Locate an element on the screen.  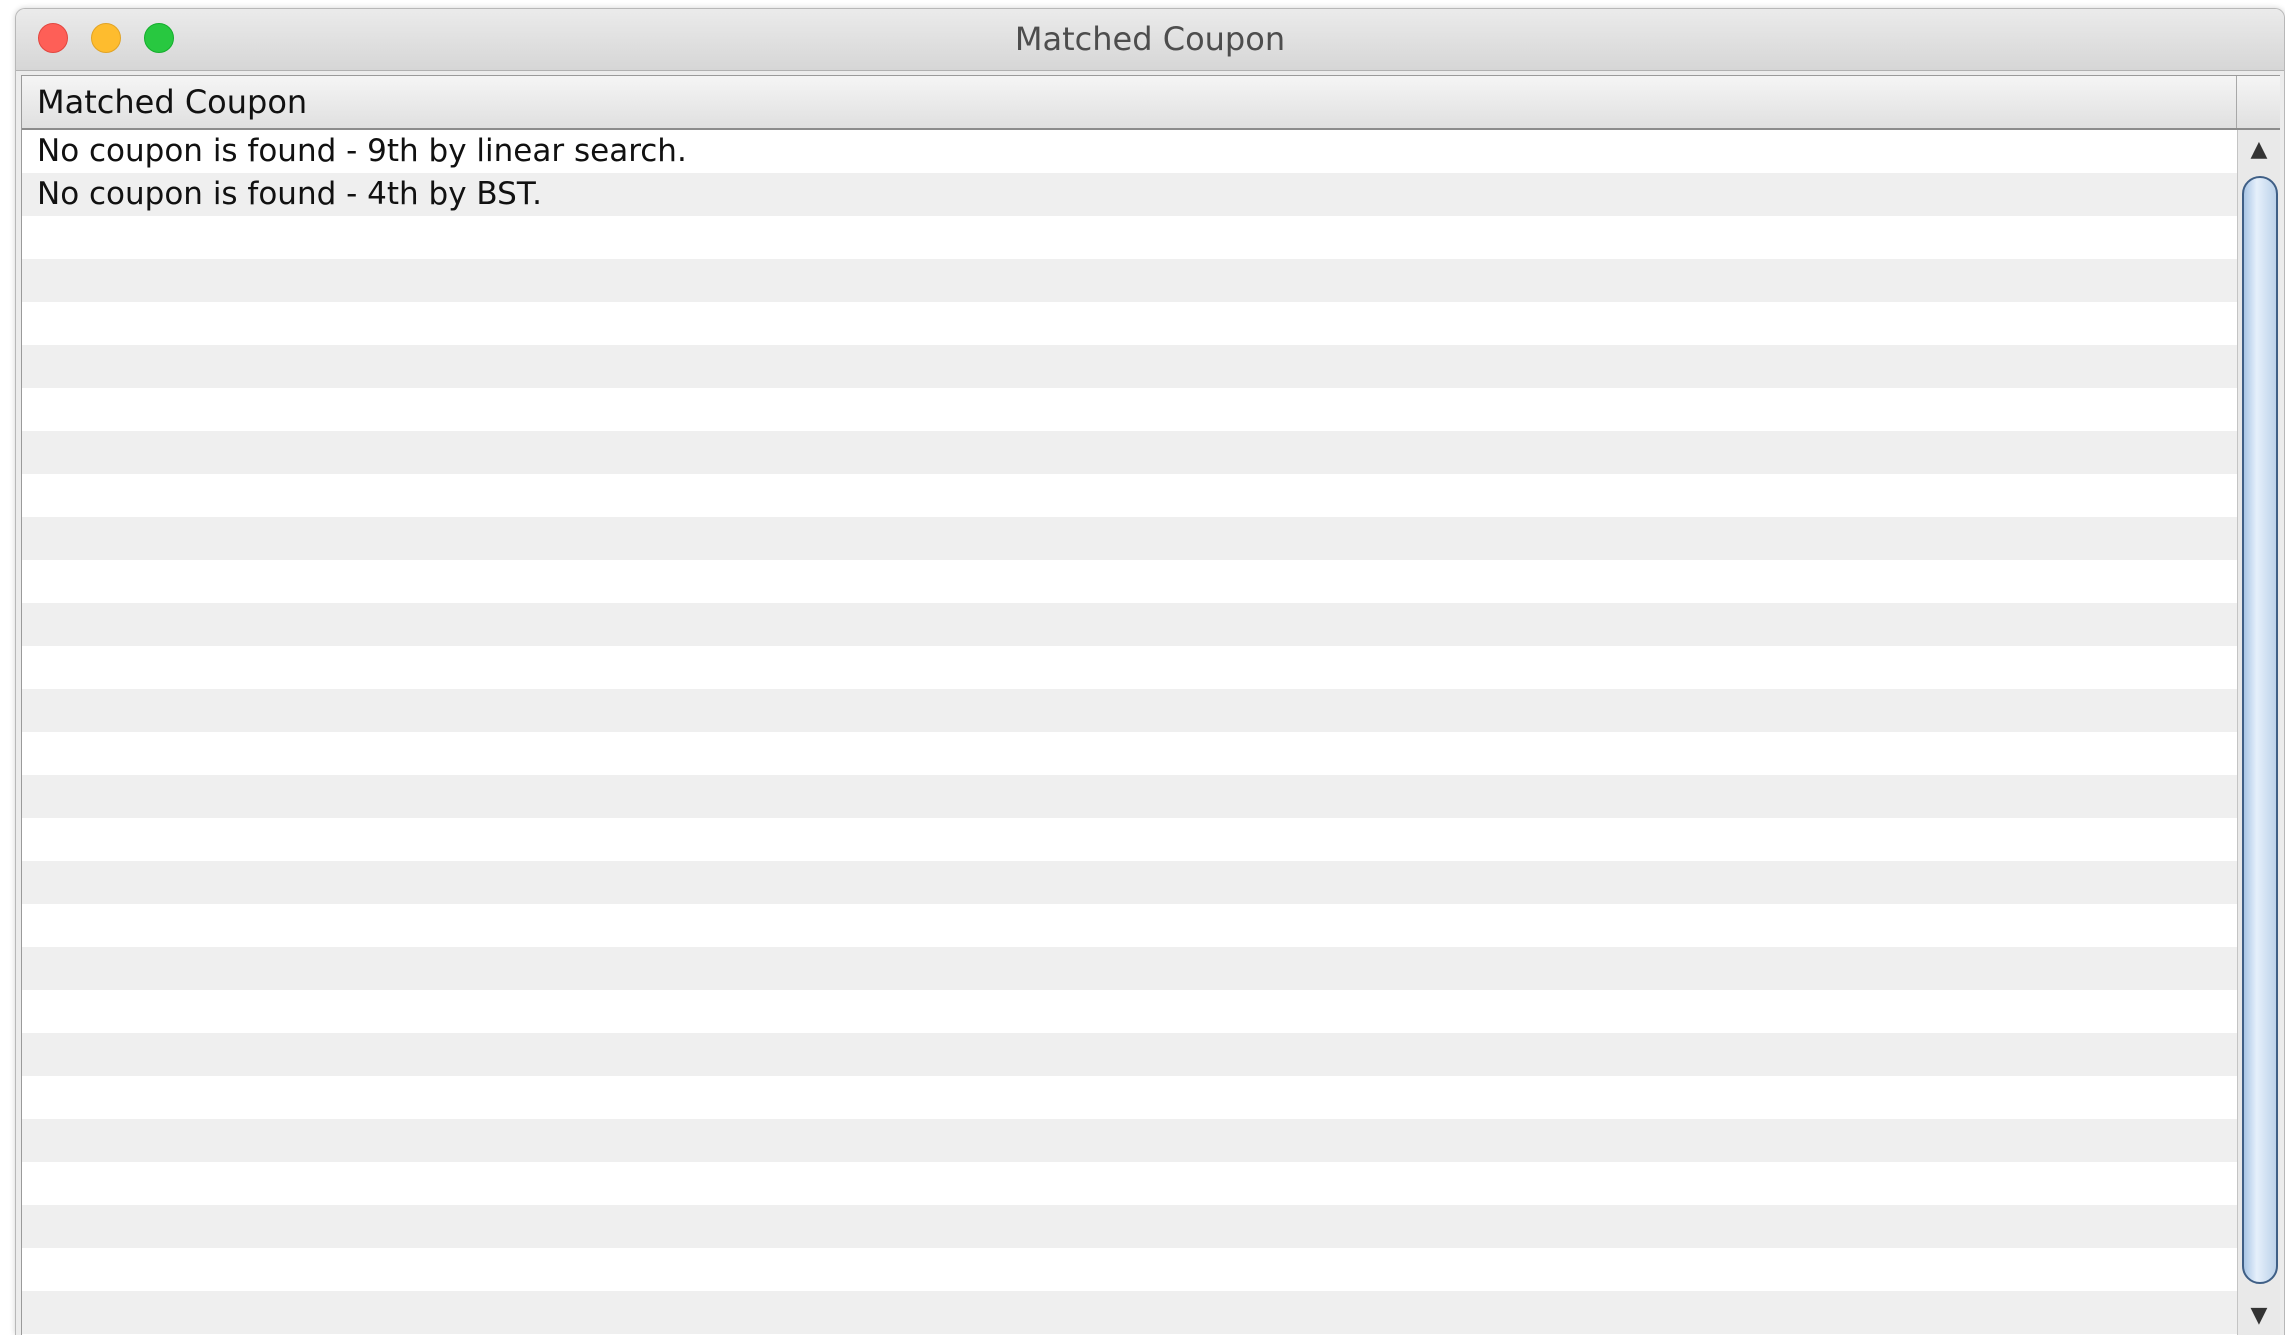
scroll-thumb is located at coordinates (2260, 730).